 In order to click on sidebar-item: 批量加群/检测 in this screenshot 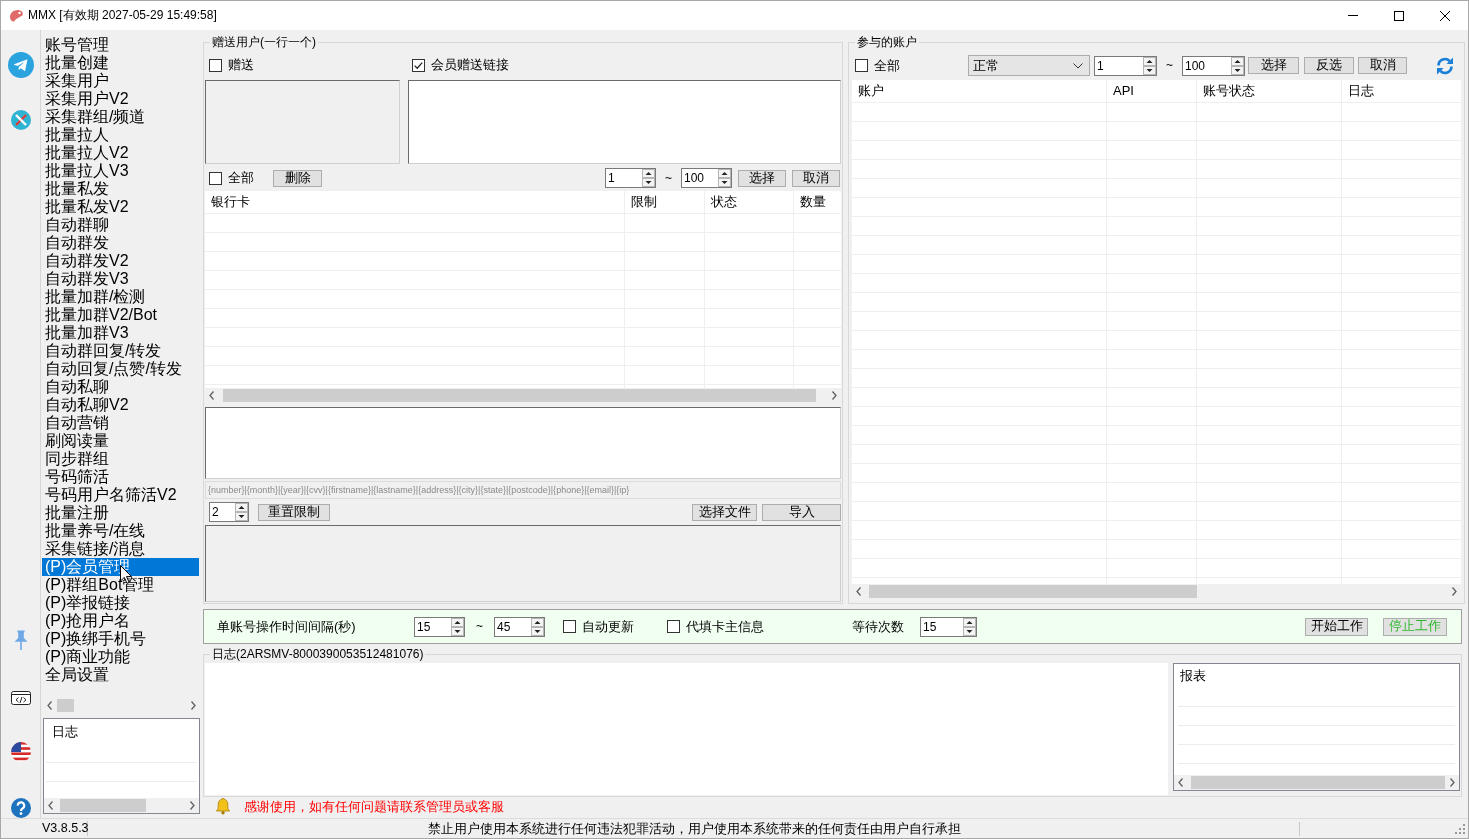, I will do `click(120, 297)`.